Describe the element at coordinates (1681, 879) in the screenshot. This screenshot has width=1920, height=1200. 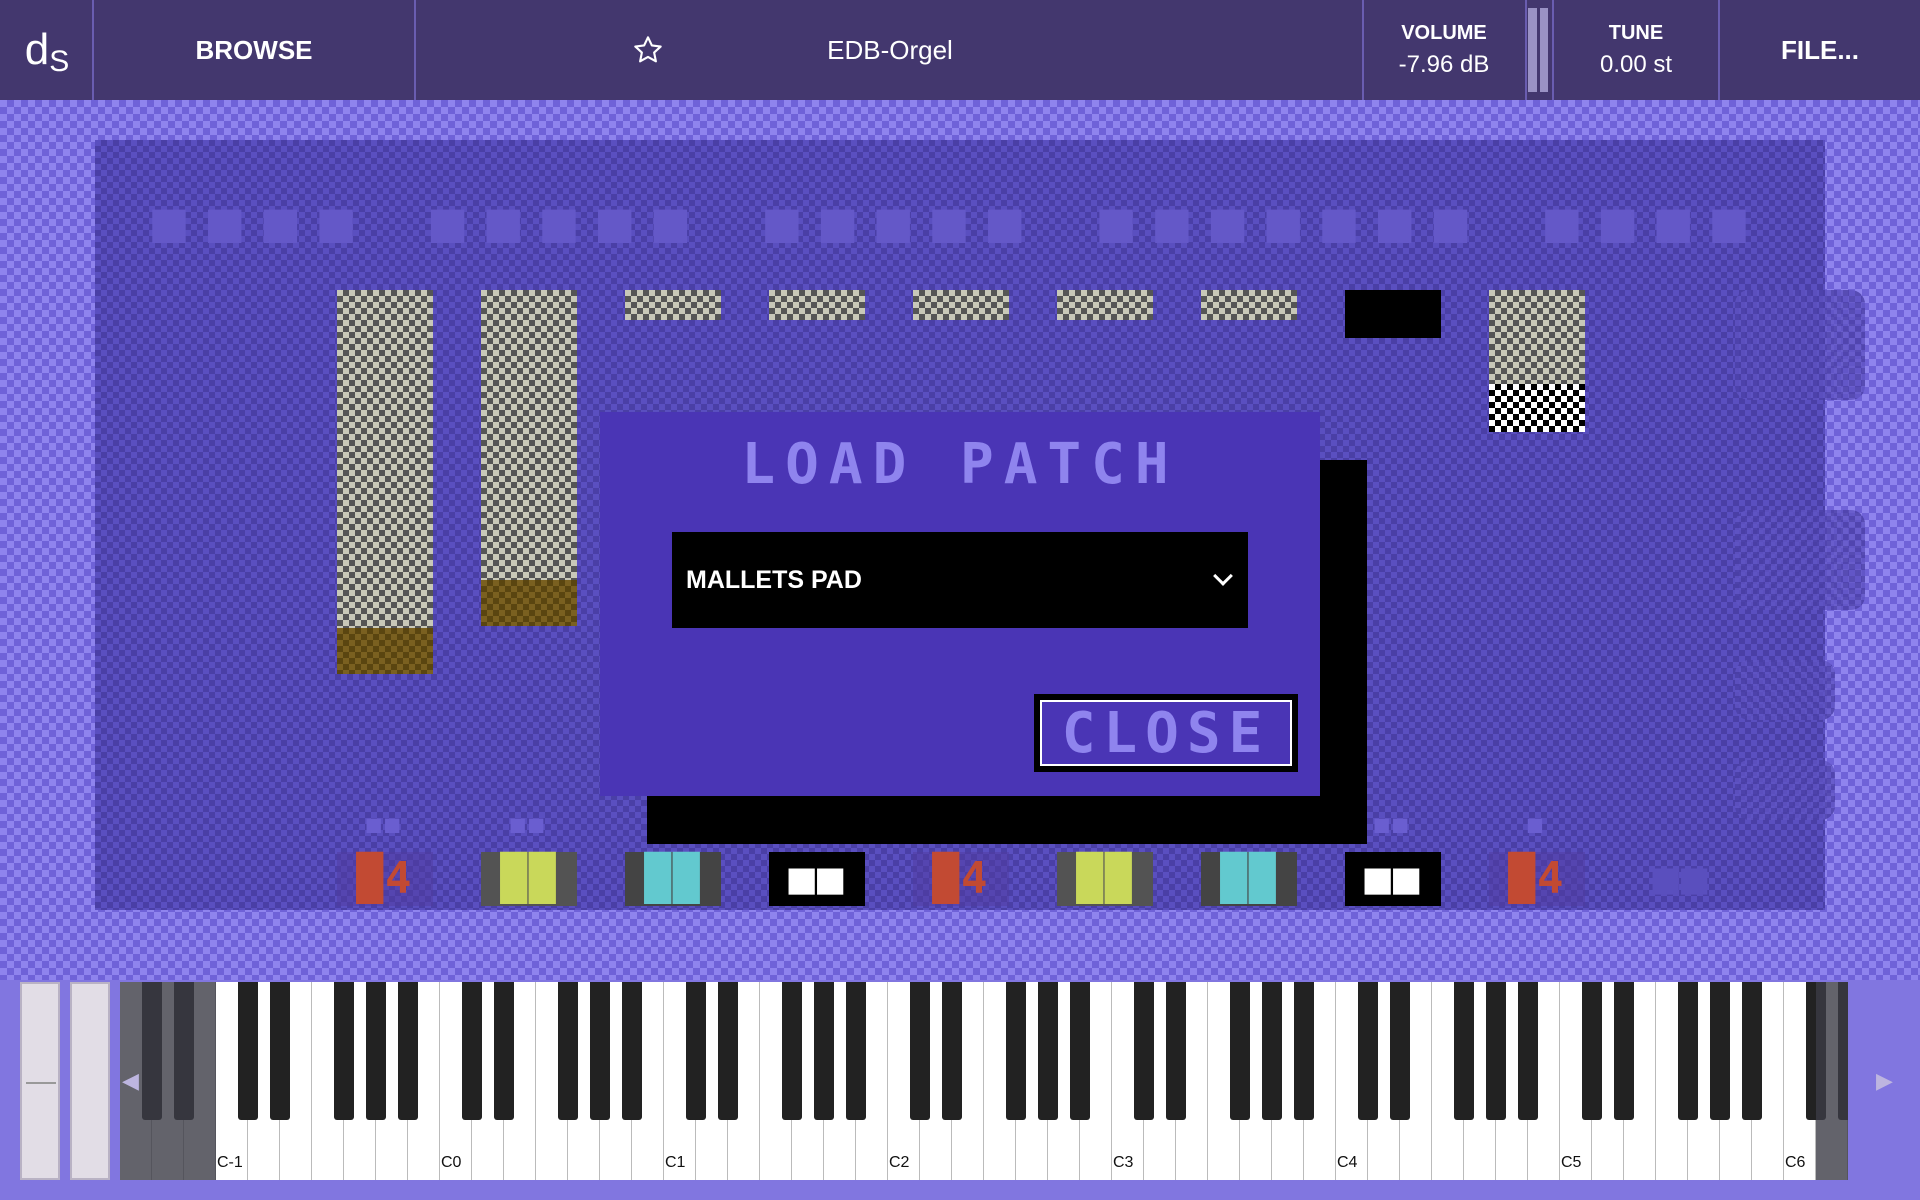
I see `voice-button-10: ■■` at that location.